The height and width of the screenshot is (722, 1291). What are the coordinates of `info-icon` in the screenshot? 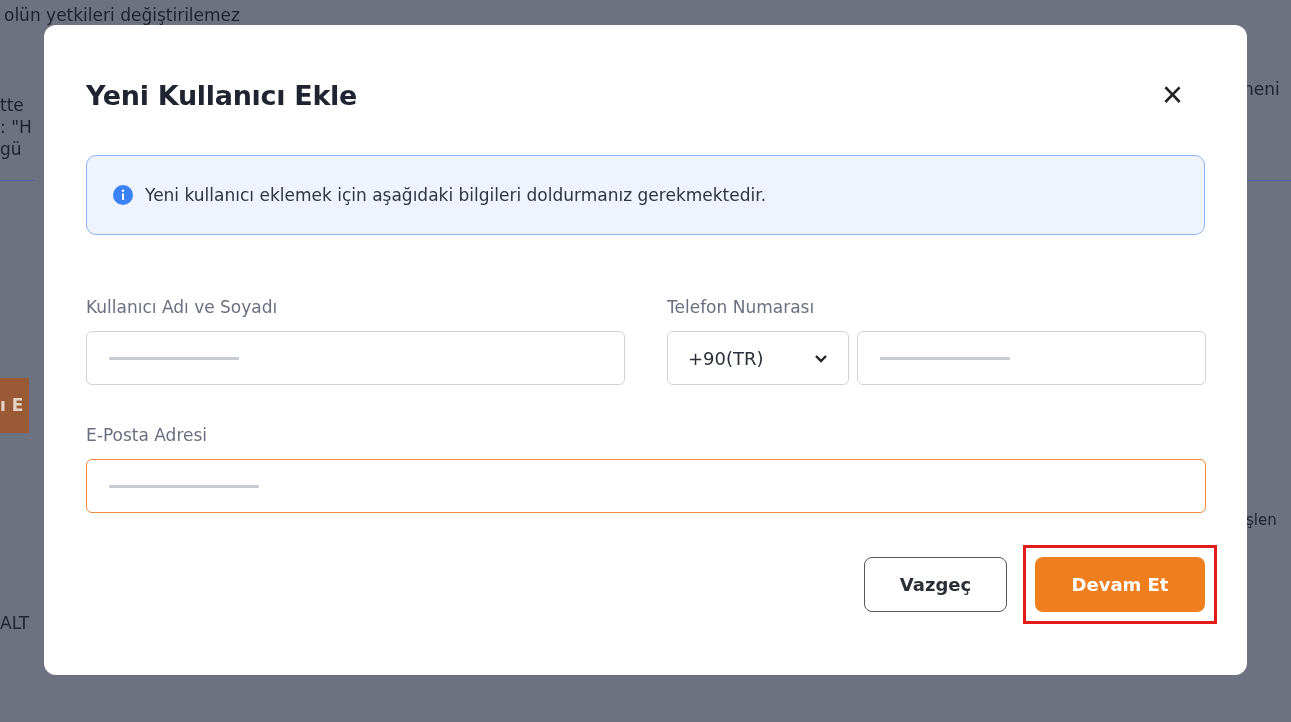 It's located at (123, 195).